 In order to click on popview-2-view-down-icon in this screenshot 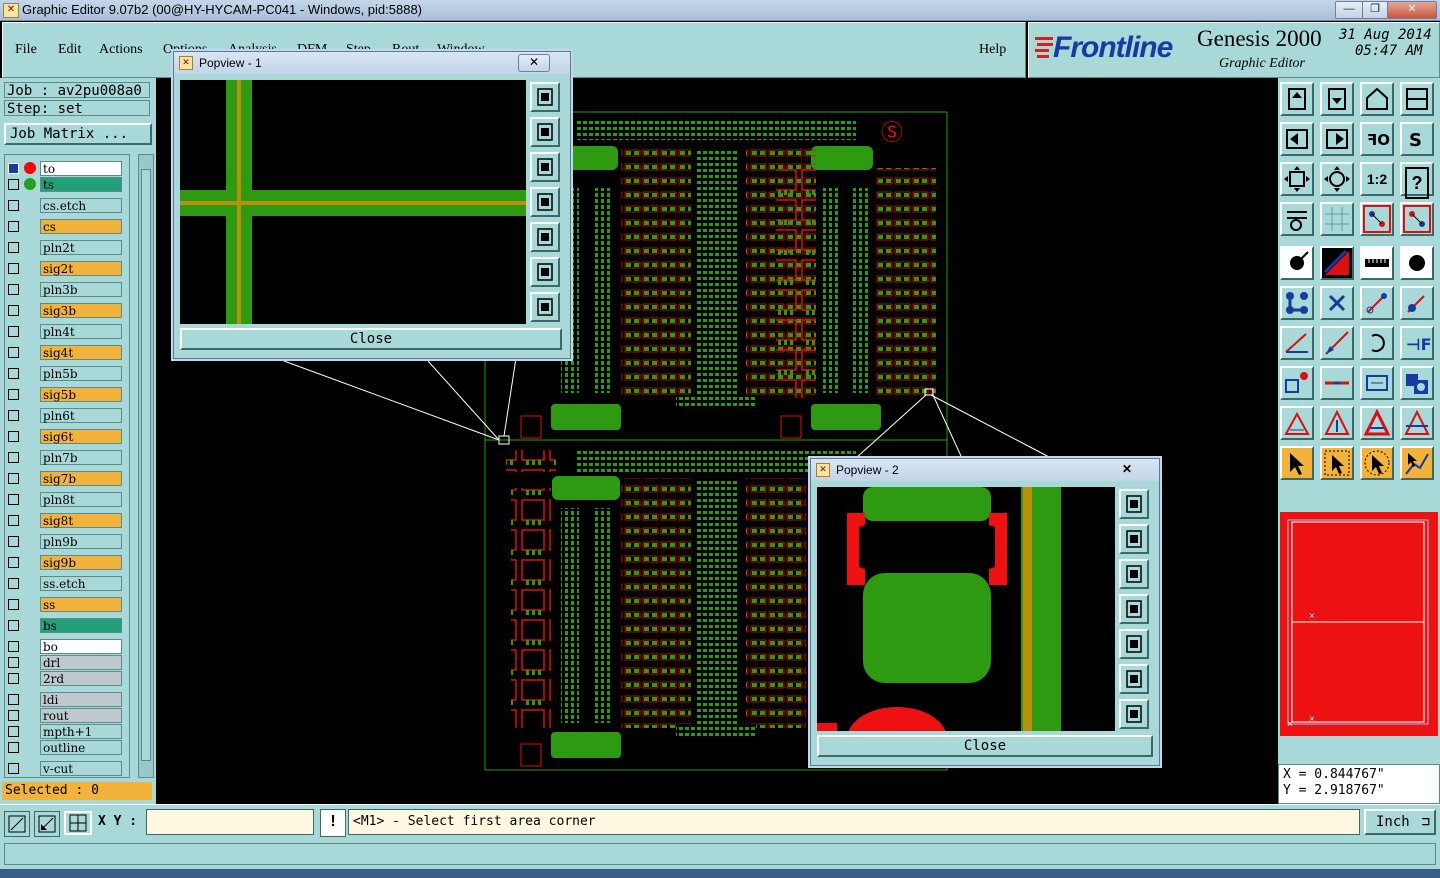, I will do `click(1134, 574)`.